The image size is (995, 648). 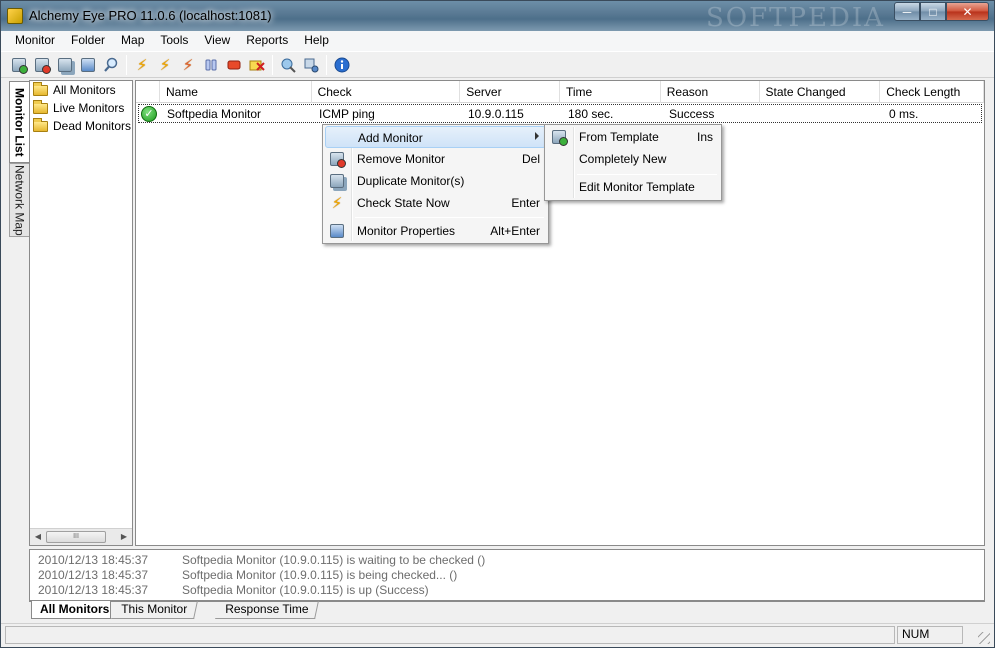 I want to click on globe-search-icon, so click(x=288, y=65).